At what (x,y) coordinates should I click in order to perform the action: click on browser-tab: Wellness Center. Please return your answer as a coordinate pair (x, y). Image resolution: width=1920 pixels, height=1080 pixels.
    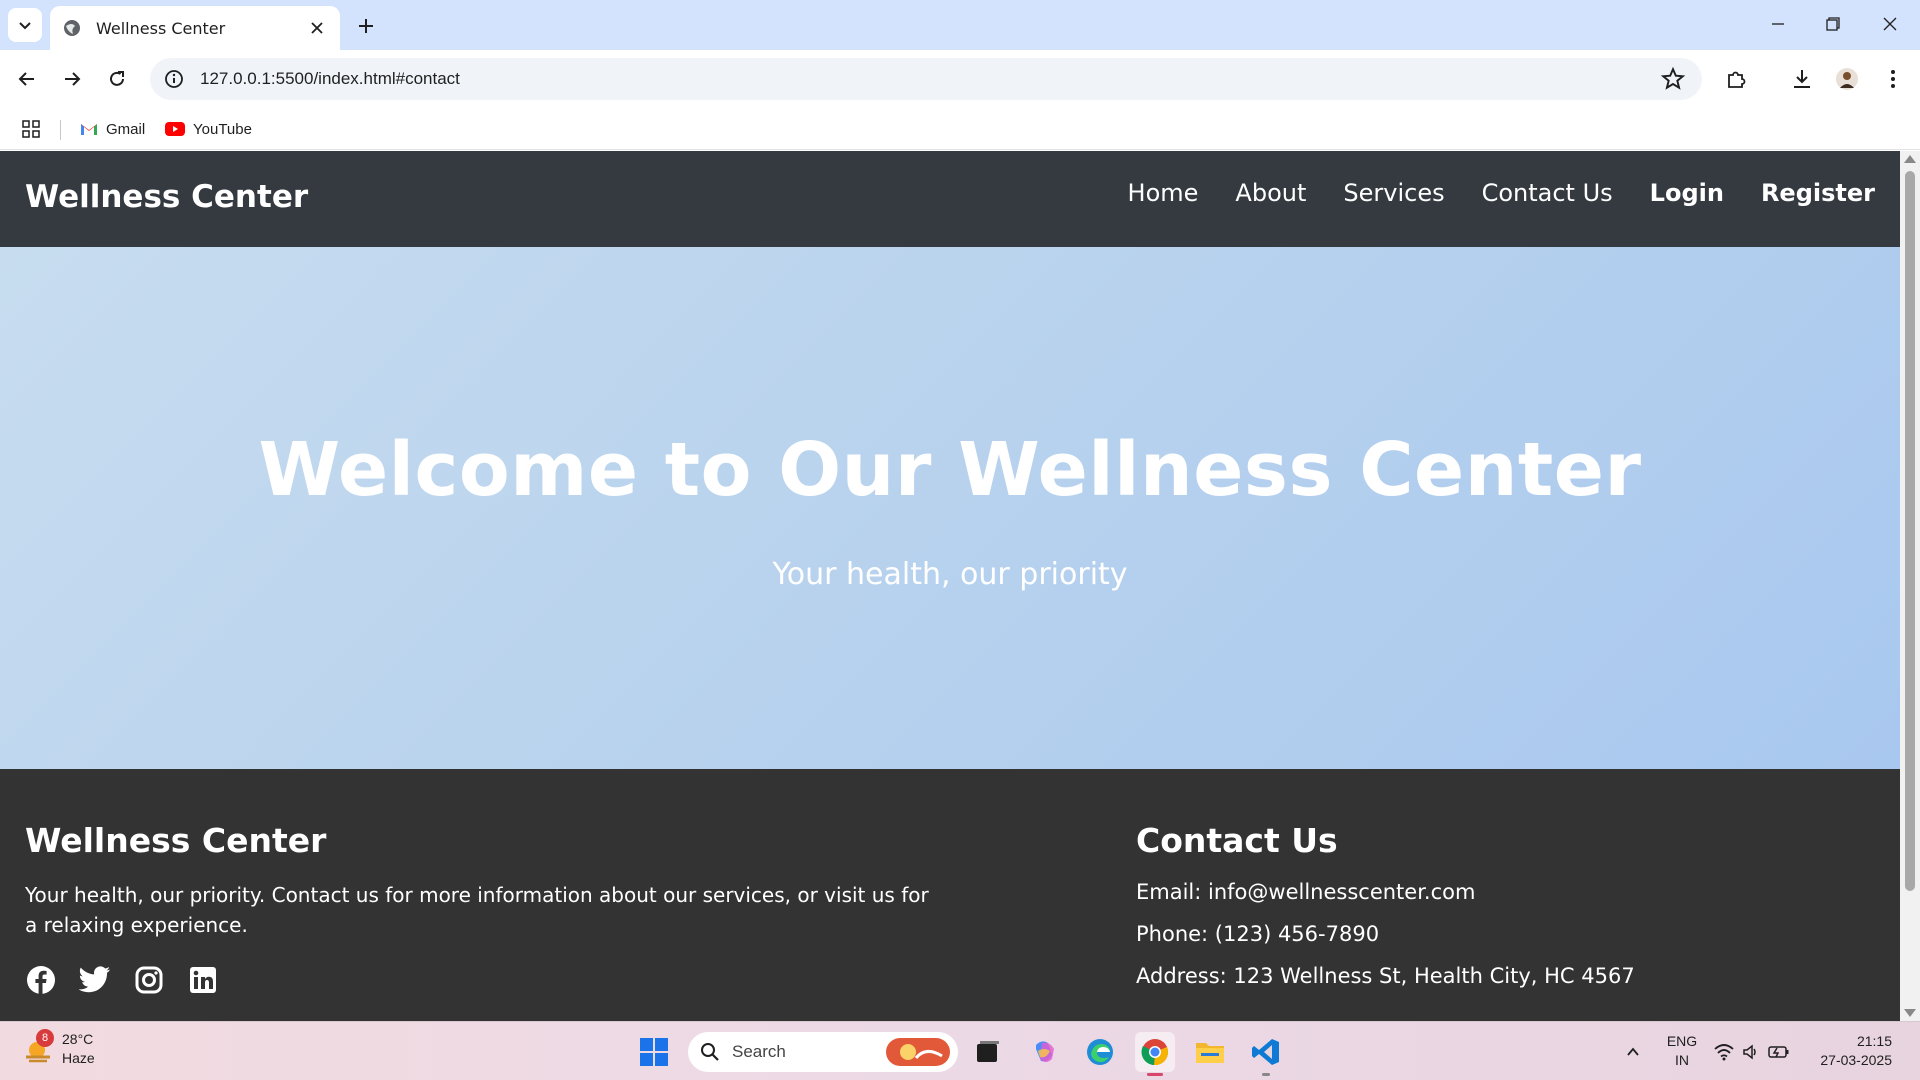
    Looking at the image, I should click on (195, 28).